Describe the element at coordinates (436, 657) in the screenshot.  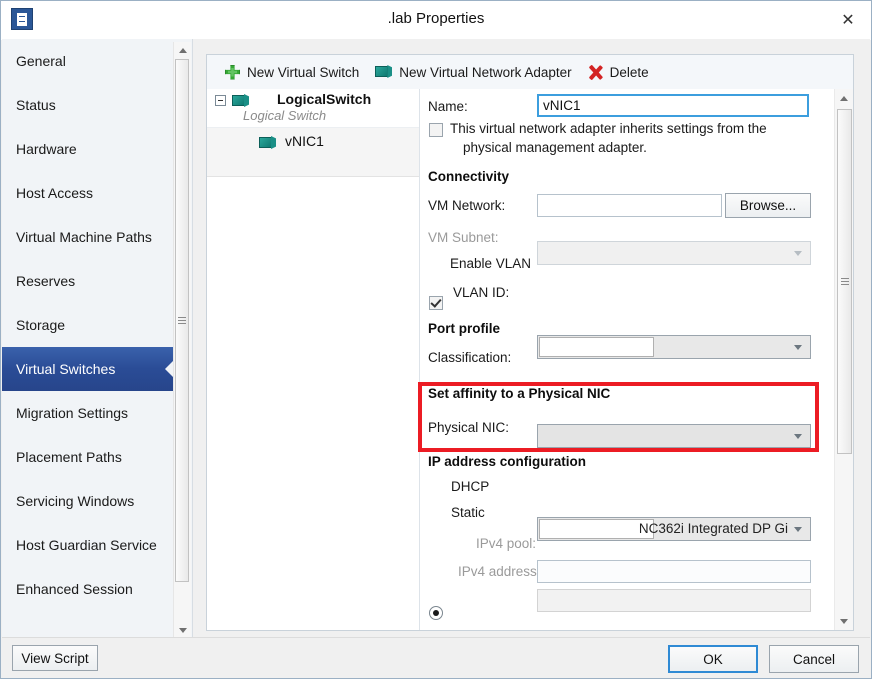
I see `dialog-footer: View Script OK Cancel` at that location.